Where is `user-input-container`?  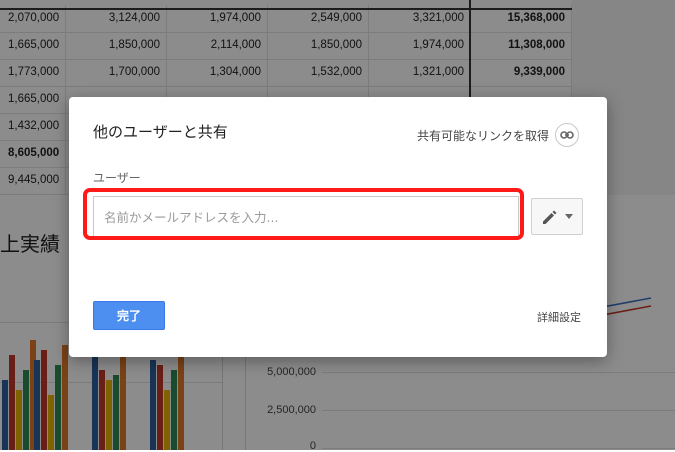
user-input-container is located at coordinates (306, 217).